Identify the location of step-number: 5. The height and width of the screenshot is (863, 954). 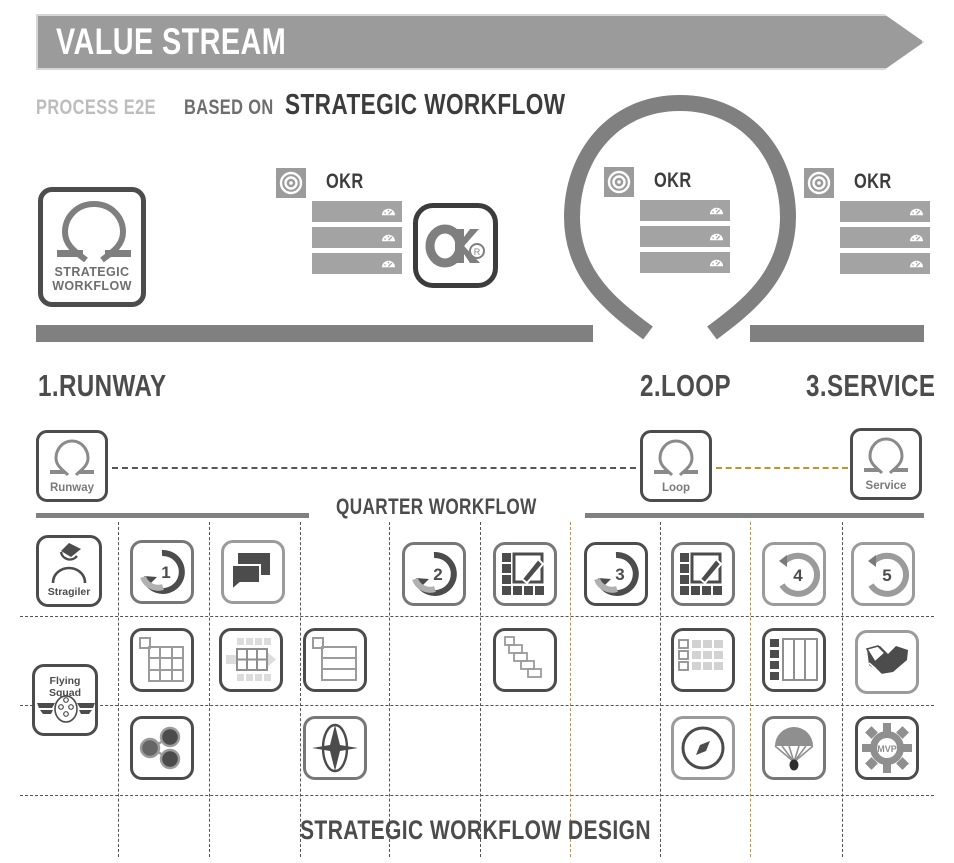
(886, 575).